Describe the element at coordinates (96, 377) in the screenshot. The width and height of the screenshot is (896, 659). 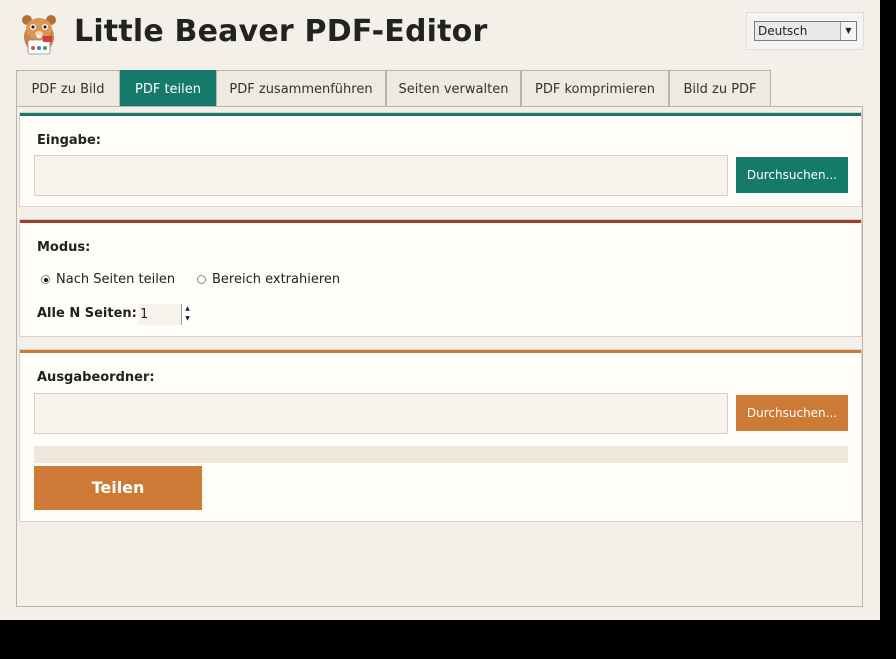
I see `output-label: Ausgabeordner:` at that location.